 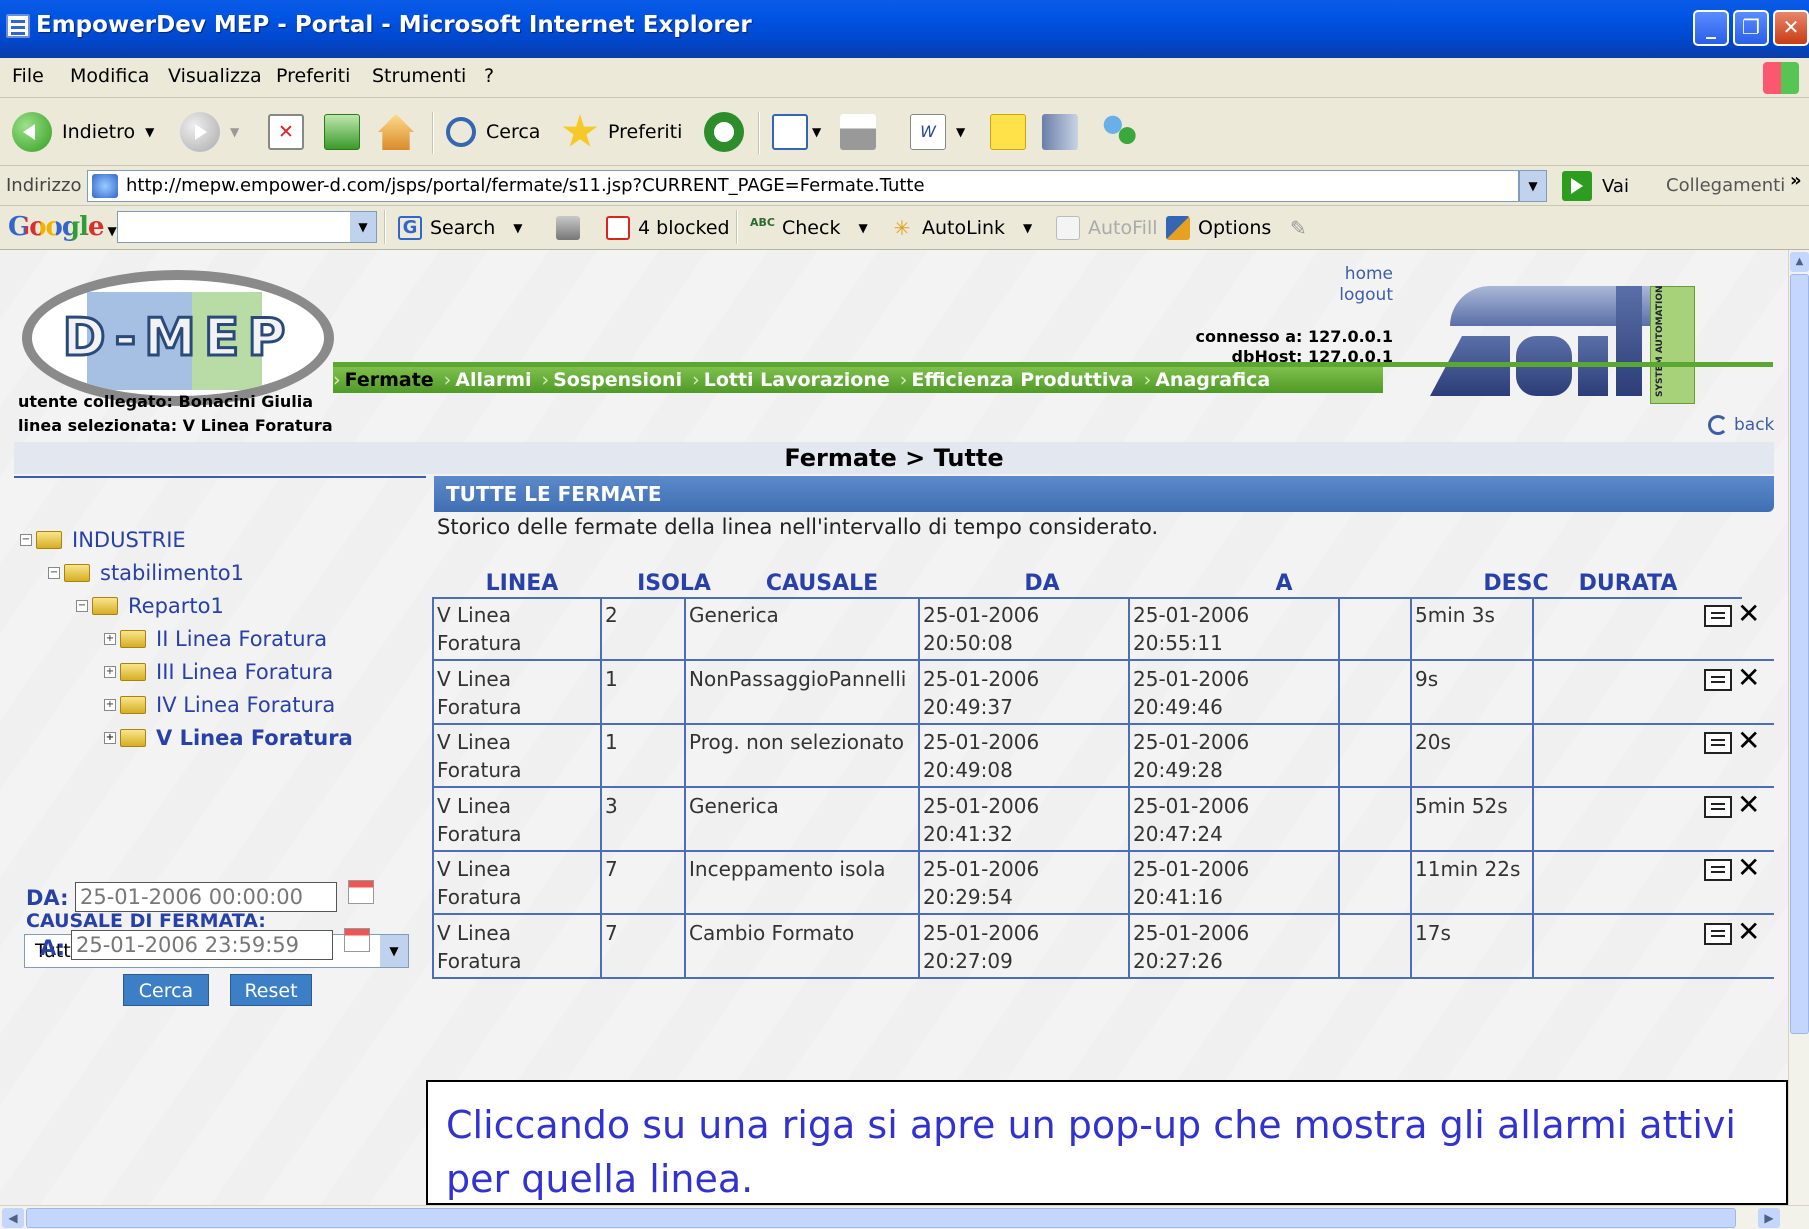 I want to click on menu-modifica: Modifica, so click(x=109, y=76).